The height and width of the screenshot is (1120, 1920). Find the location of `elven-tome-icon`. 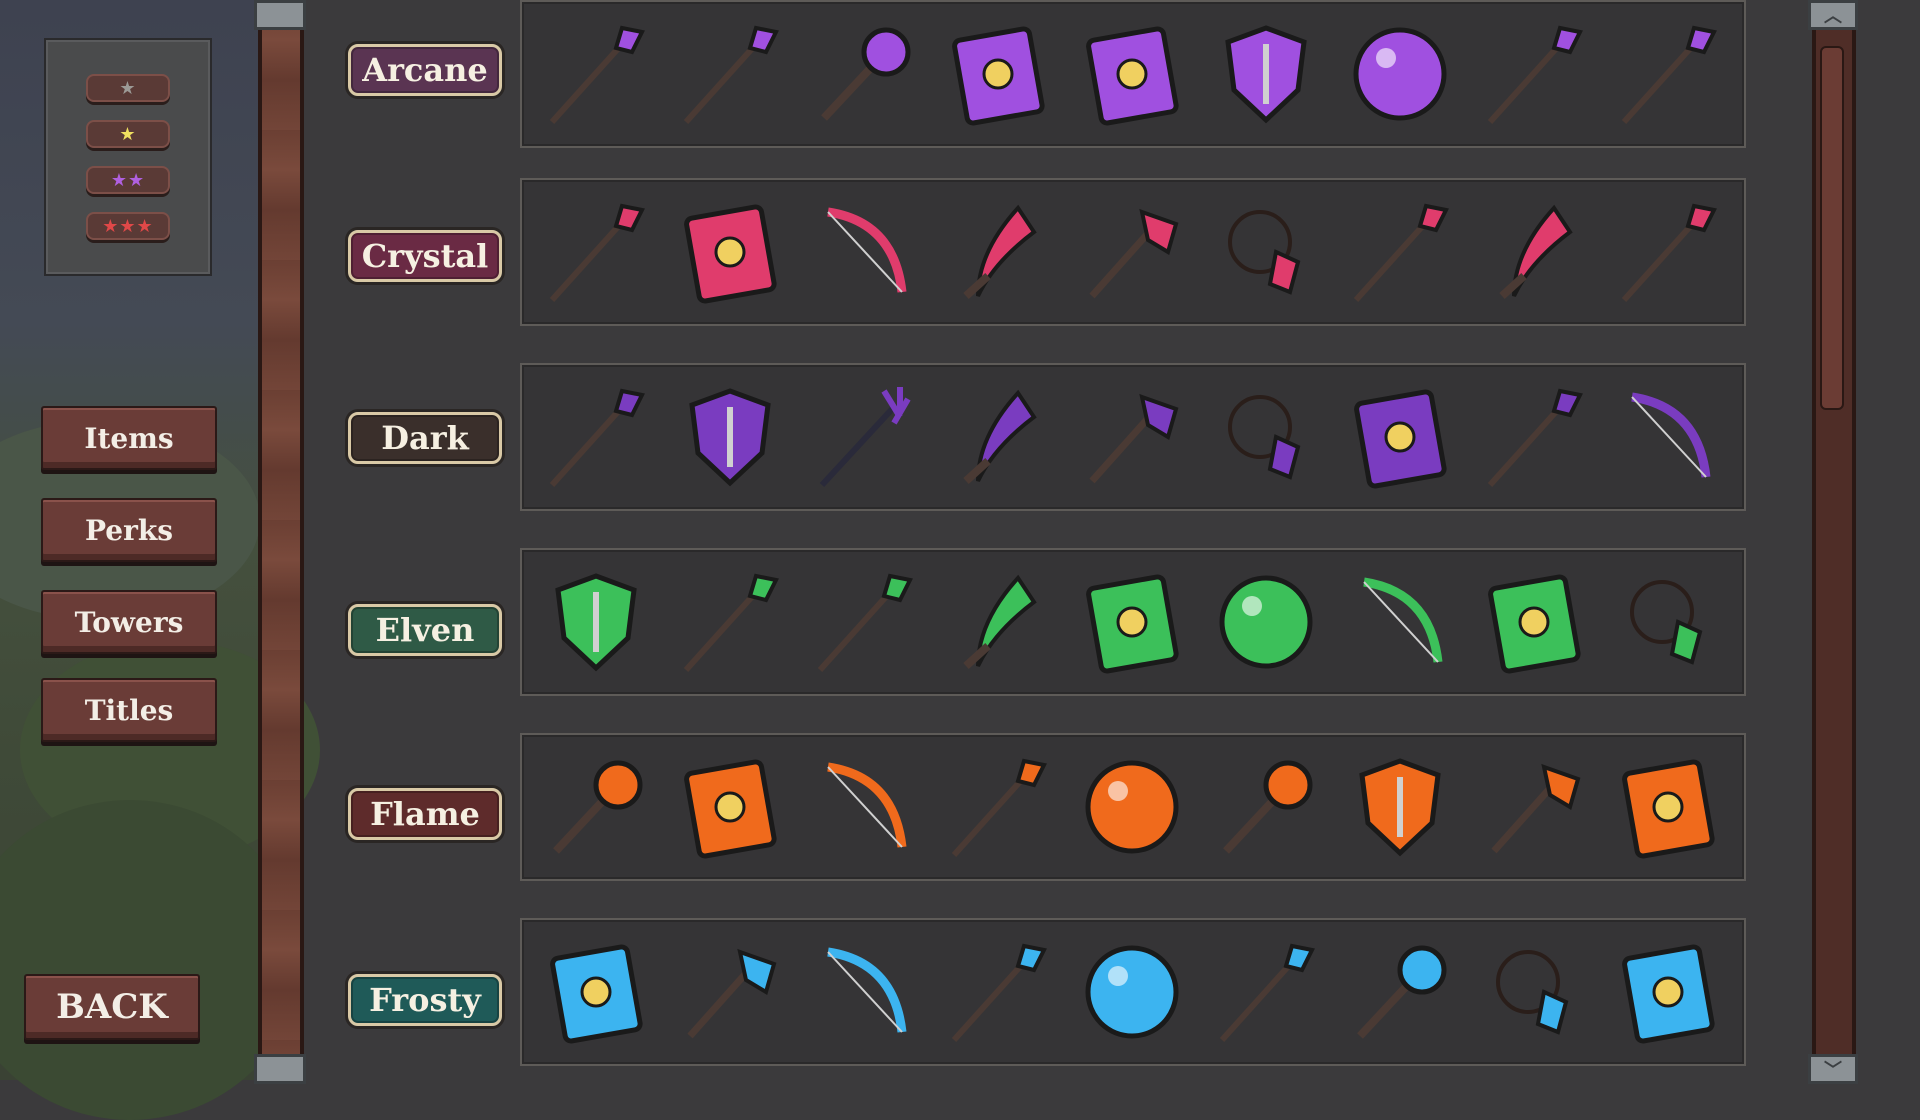

elven-tome-icon is located at coordinates (1132, 622).